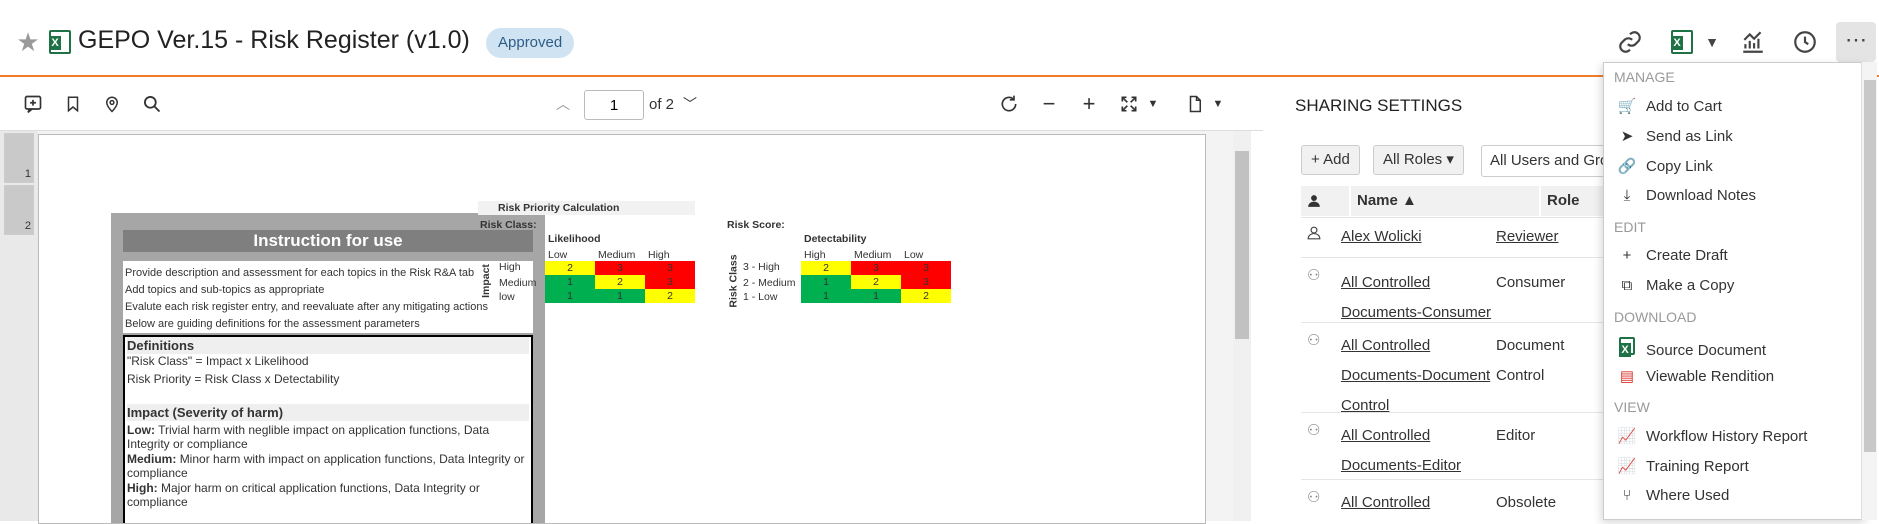 This screenshot has width=1879, height=524. What do you see at coordinates (563, 104) in the screenshot?
I see `chevron-up-icon: ︿` at bounding box center [563, 104].